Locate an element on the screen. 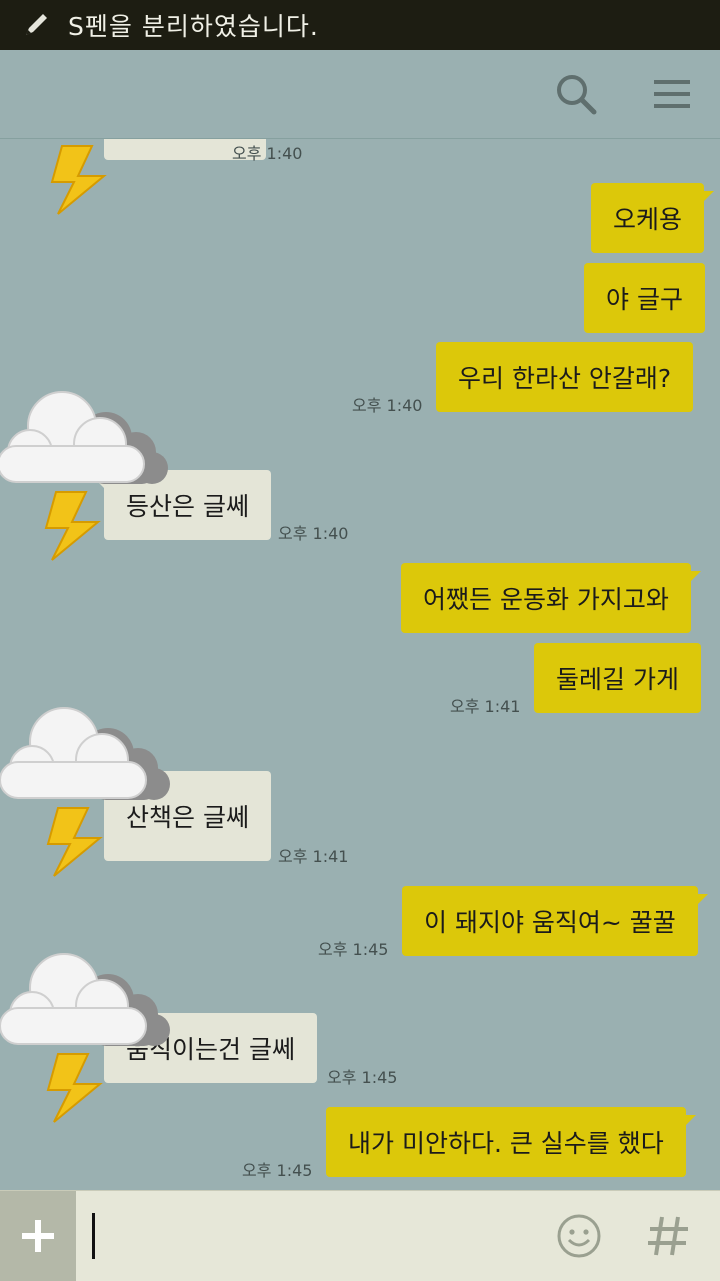  input-bar is located at coordinates (360, 1235).